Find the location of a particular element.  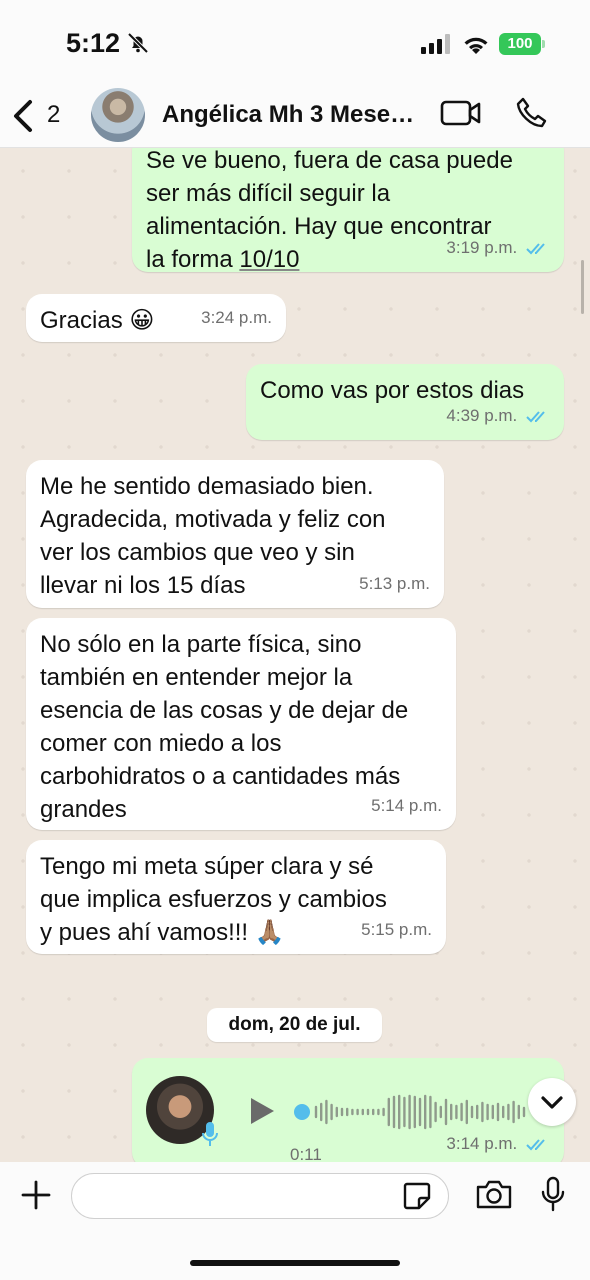

message-time: 3:14 p.m. is located at coordinates (482, 1143).